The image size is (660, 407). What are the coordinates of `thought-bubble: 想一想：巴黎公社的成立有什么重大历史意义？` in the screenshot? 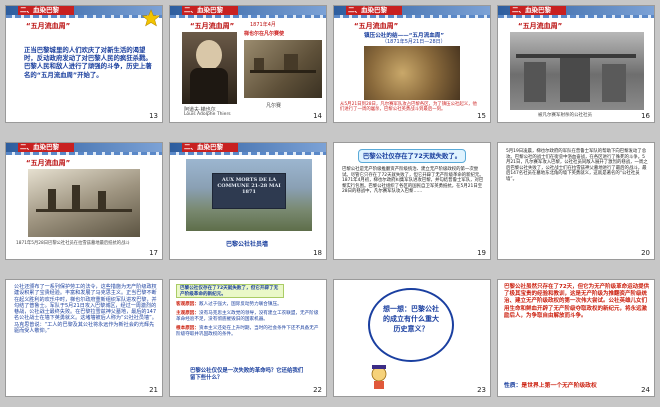 It's located at (411, 325).